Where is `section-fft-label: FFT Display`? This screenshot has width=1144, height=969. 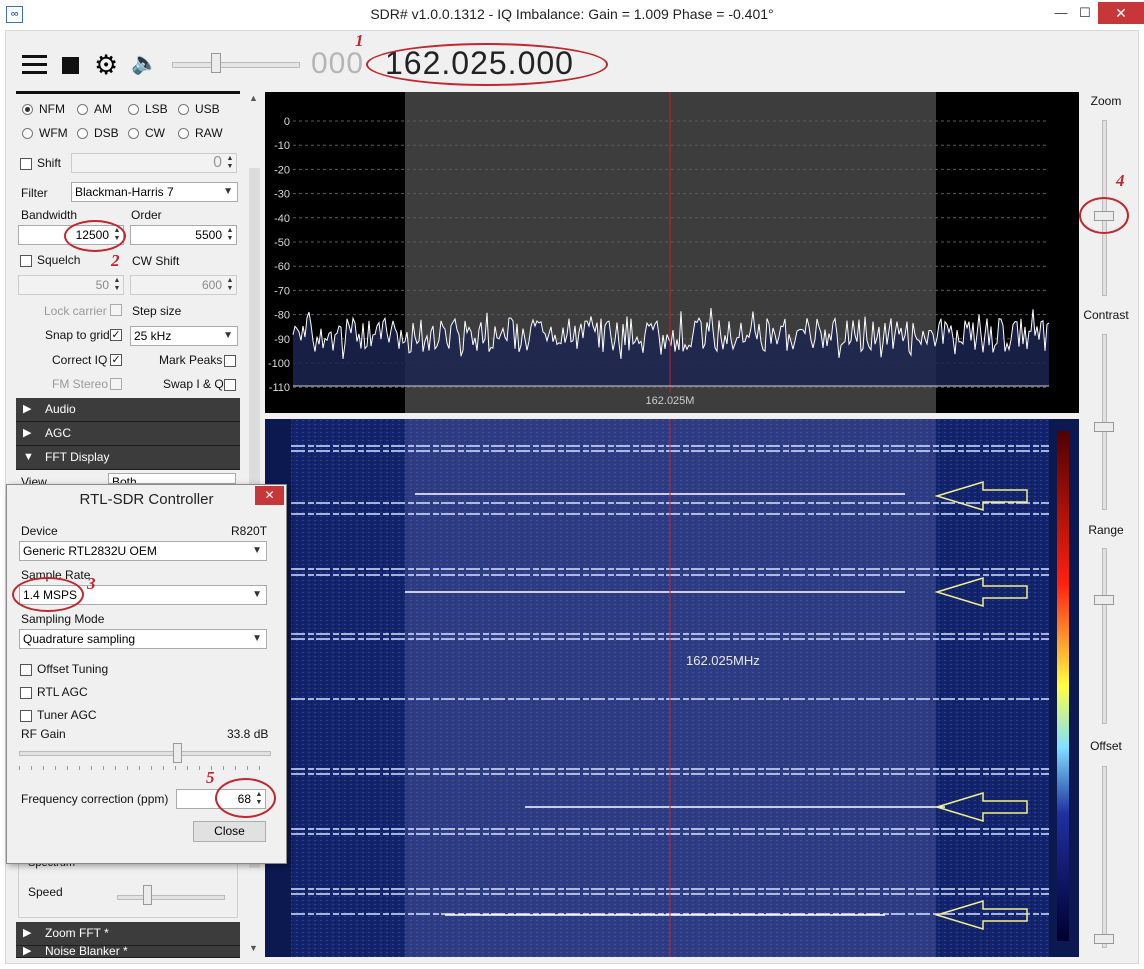
section-fft-label: FFT Display is located at coordinates (77, 457).